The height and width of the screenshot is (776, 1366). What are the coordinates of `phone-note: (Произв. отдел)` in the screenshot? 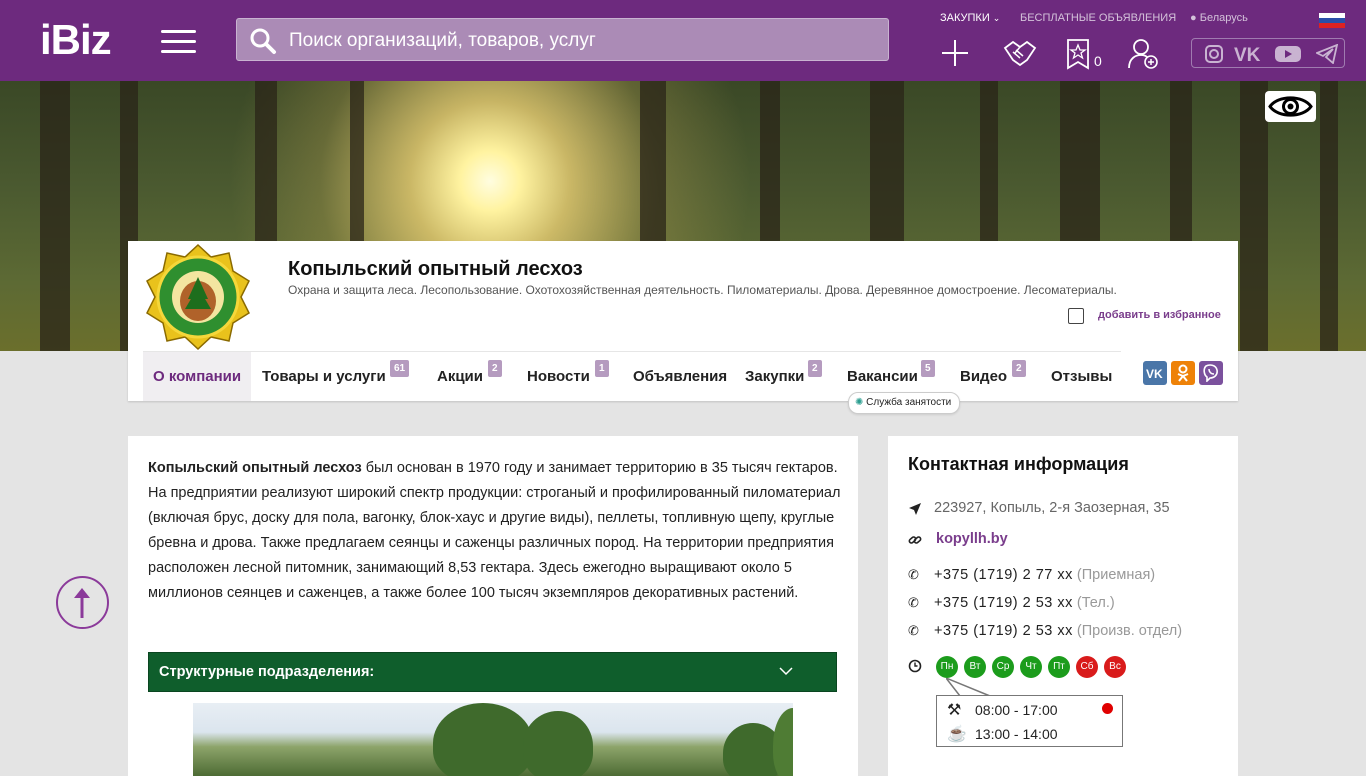 It's located at (1129, 631).